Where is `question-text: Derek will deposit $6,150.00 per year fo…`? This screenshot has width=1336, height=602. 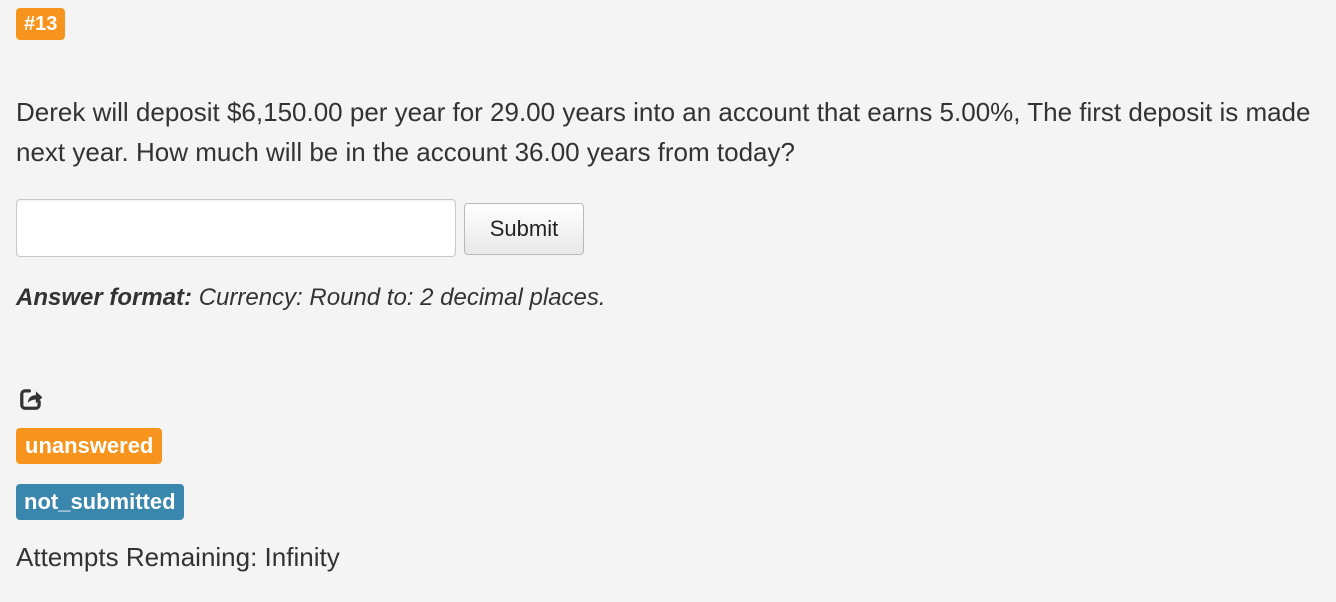 question-text: Derek will deposit $6,150.00 per year fo… is located at coordinates (663, 132).